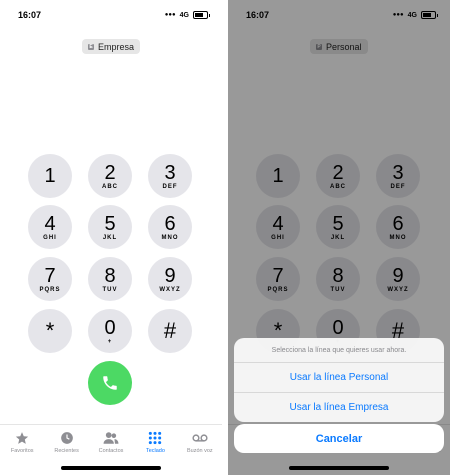 The height and width of the screenshot is (475, 450). What do you see at coordinates (110, 275) in the screenshot?
I see `key-digit: 8` at bounding box center [110, 275].